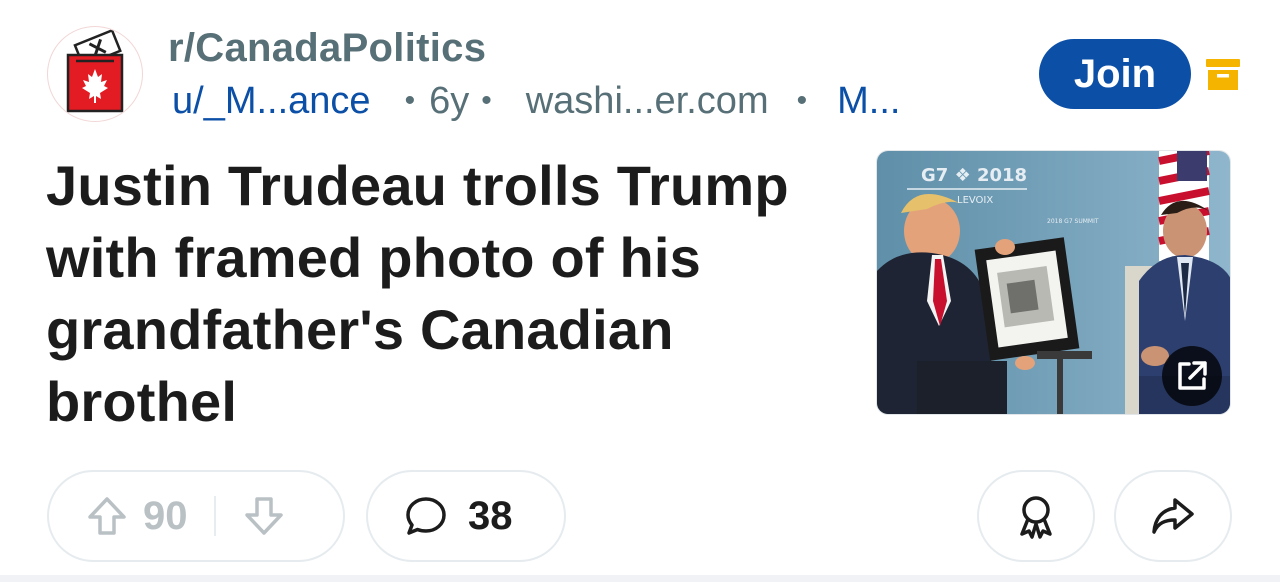 The image size is (1280, 582). Describe the element at coordinates (647, 101) in the screenshot. I see `post-domain: washi...er.com` at that location.